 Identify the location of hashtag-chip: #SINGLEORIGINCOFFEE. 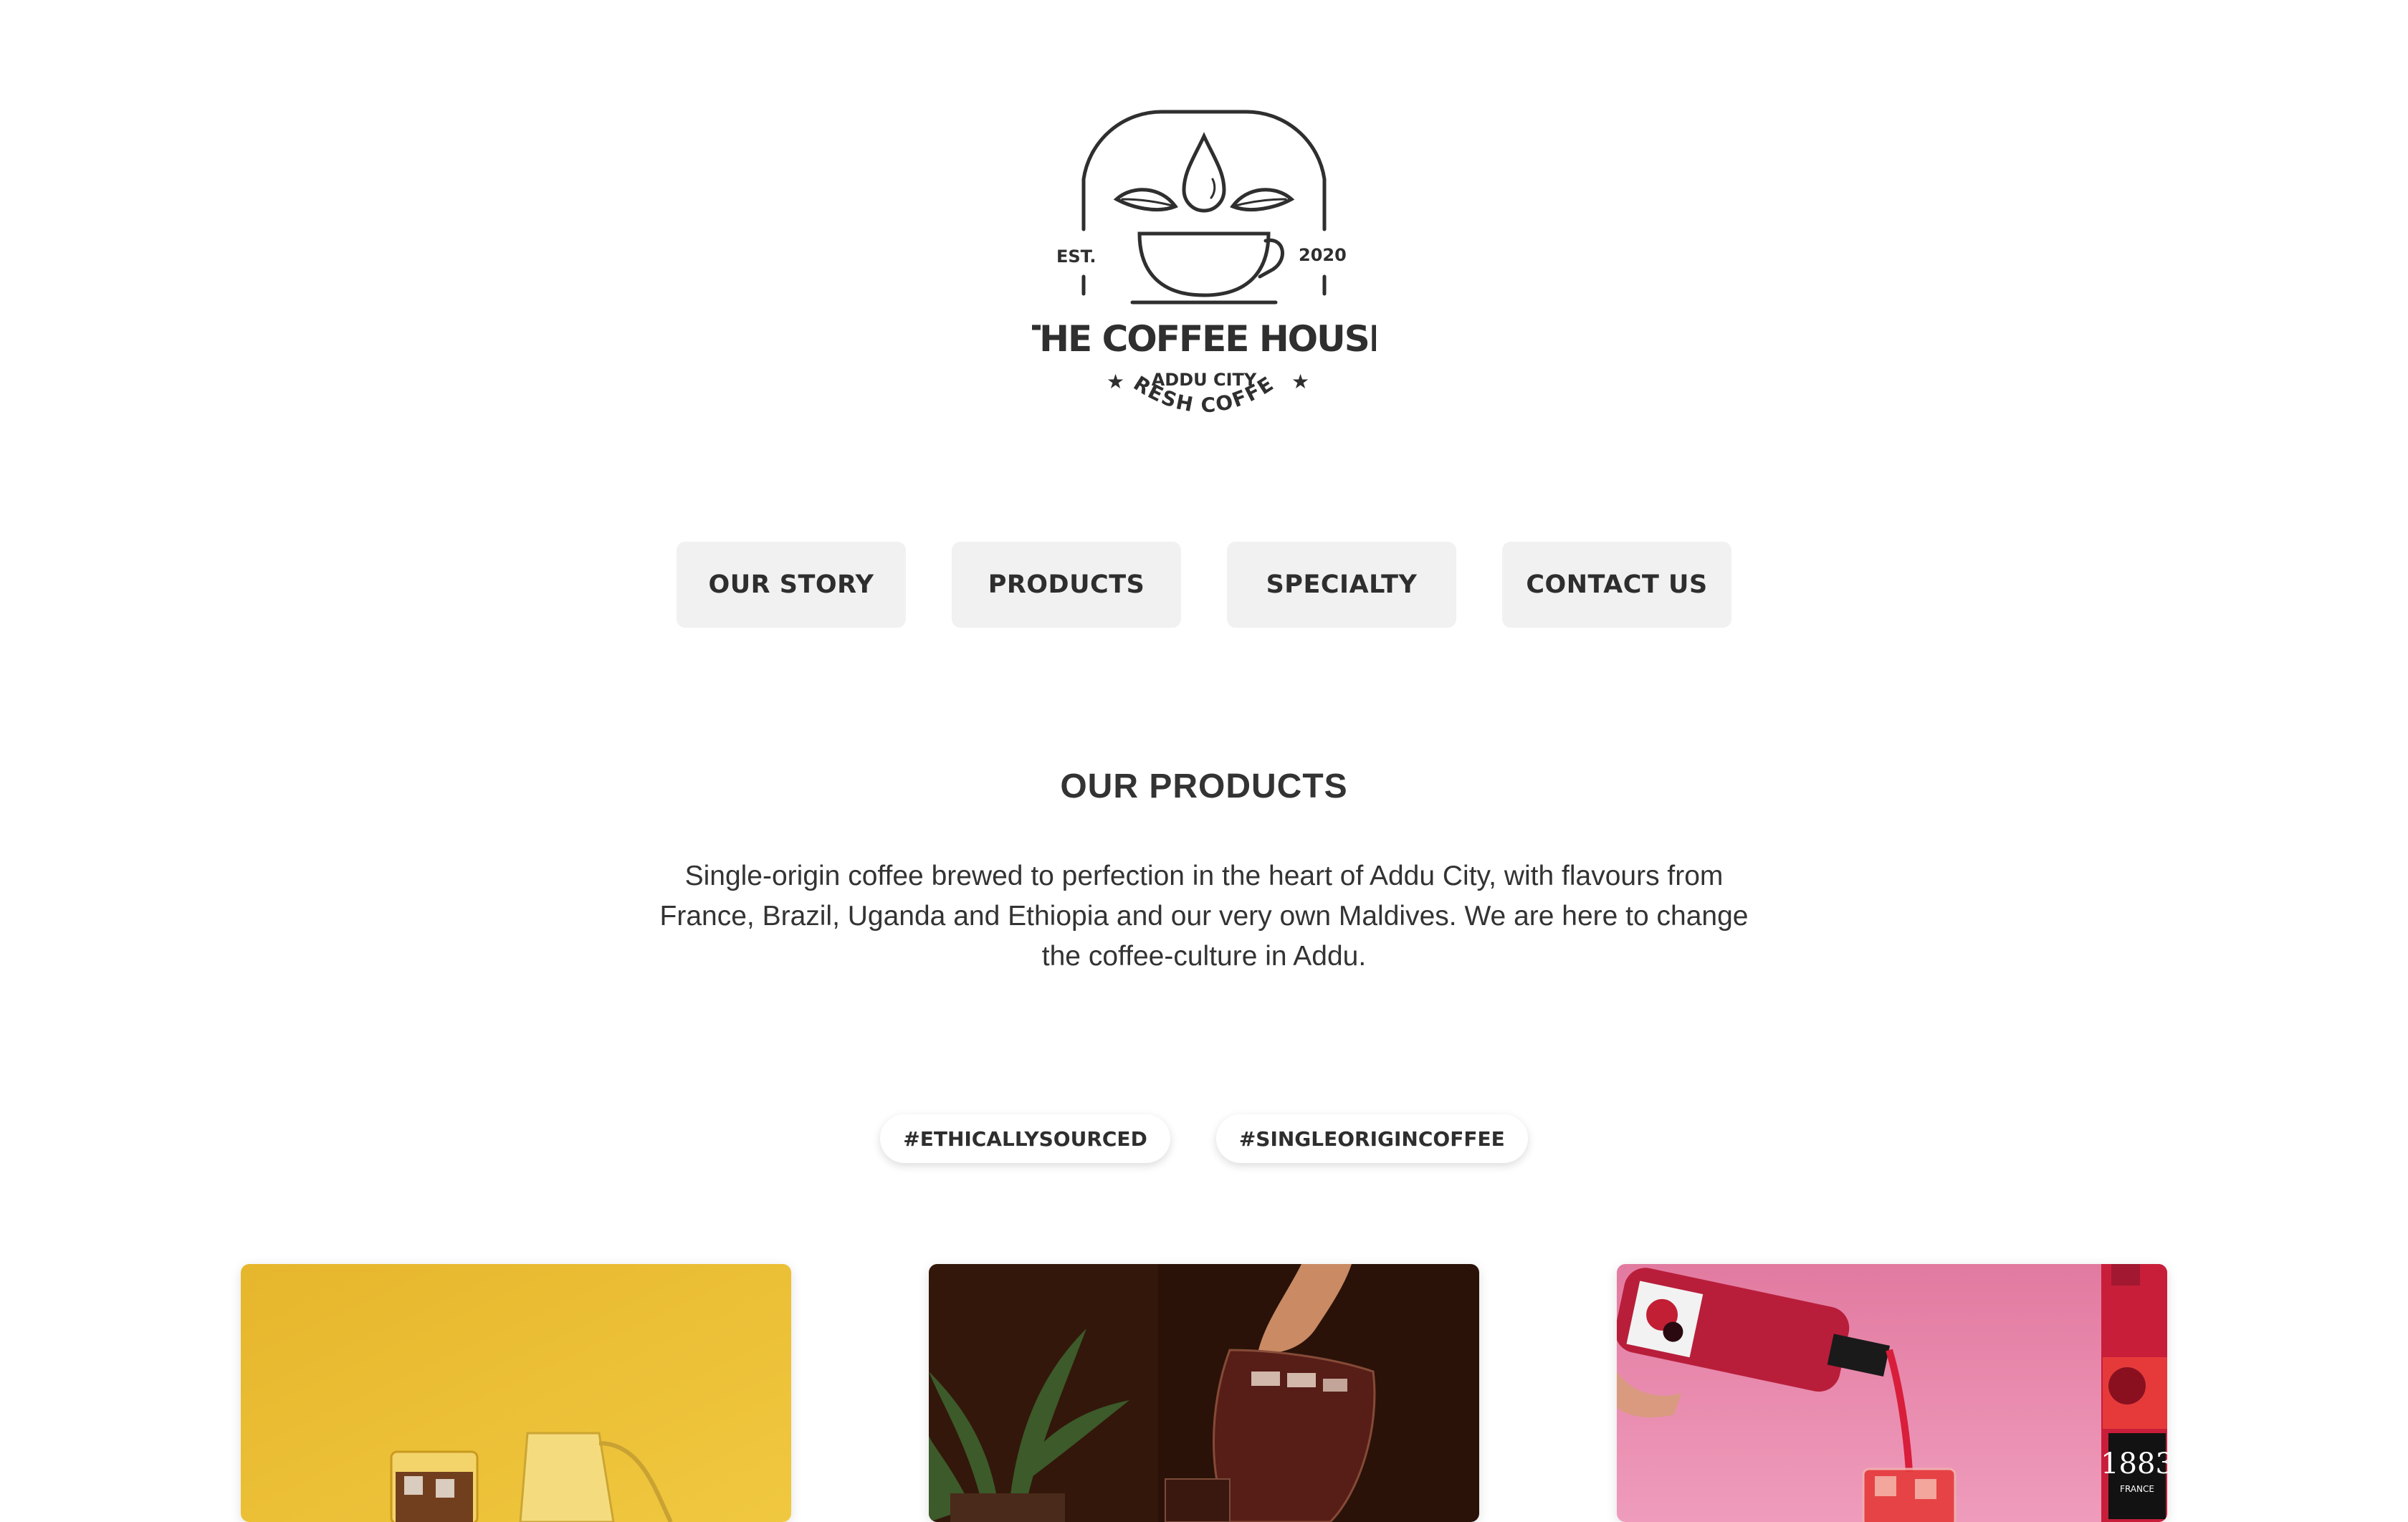
(1371, 1139).